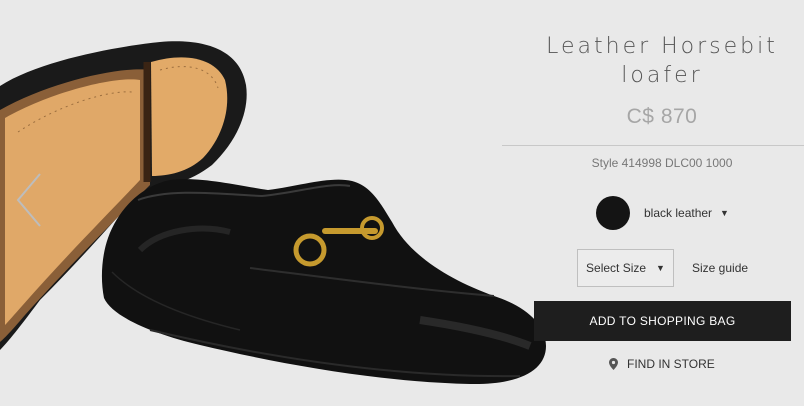 The width and height of the screenshot is (804, 406). Describe the element at coordinates (671, 364) in the screenshot. I see `find-in-store-label: FIND IN STORE` at that location.